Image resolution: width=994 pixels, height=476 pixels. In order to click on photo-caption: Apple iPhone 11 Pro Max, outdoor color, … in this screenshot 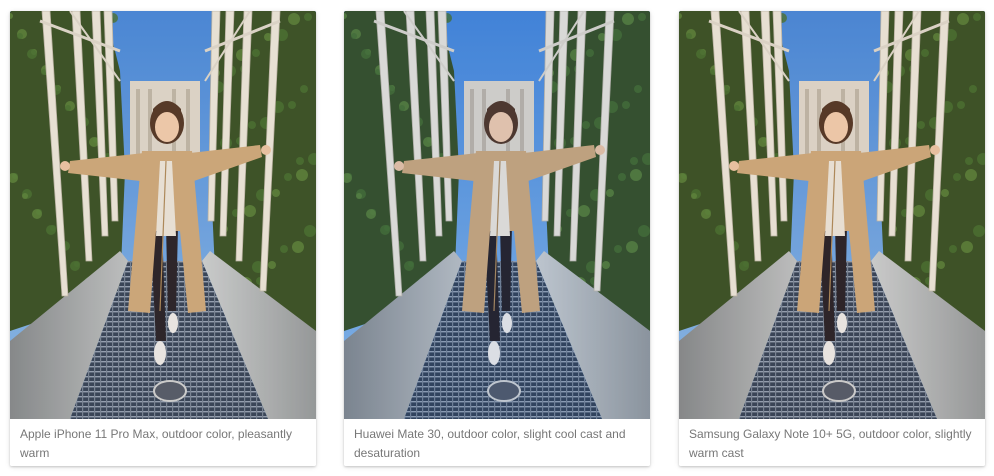, I will do `click(163, 442)`.